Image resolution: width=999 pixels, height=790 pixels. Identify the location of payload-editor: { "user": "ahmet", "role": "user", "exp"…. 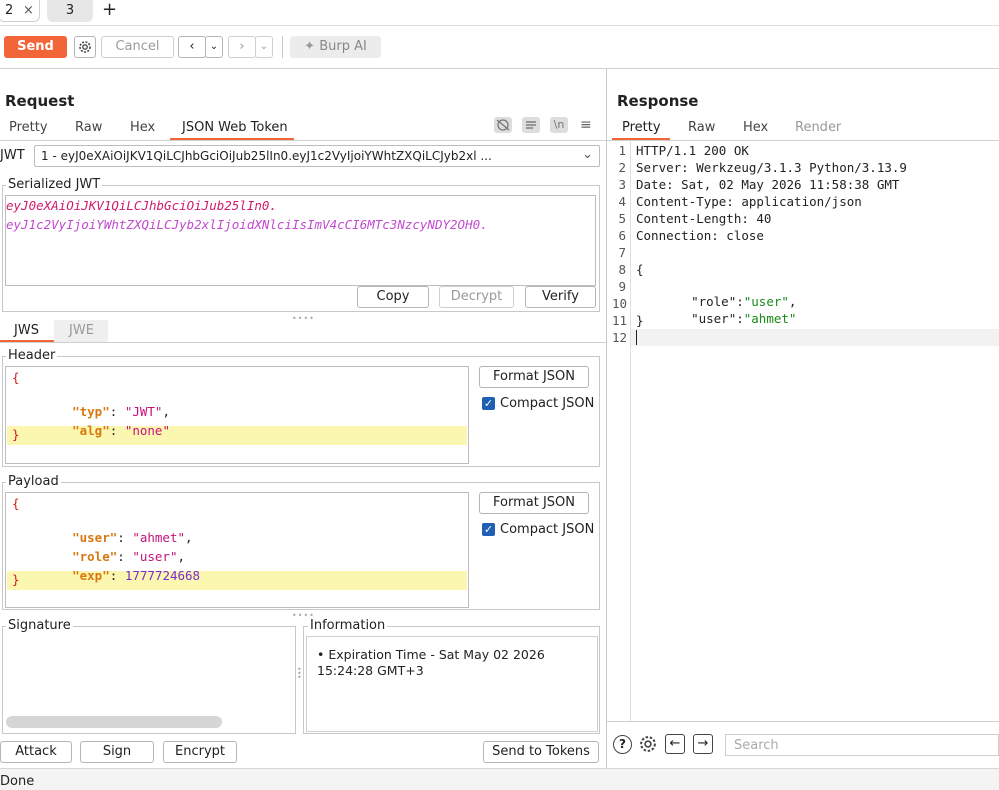
(237, 550).